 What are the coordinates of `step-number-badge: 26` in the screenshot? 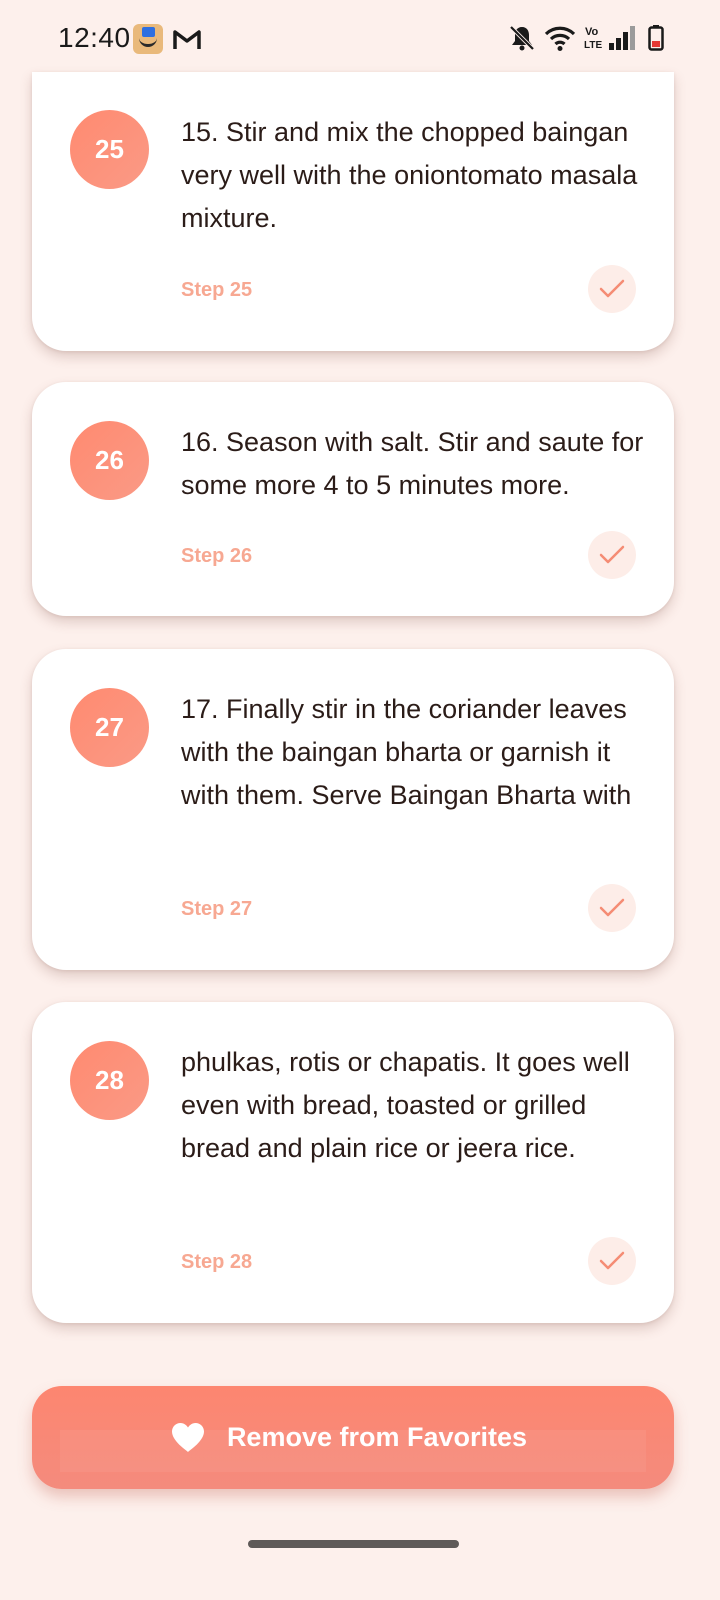 It's located at (109, 460).